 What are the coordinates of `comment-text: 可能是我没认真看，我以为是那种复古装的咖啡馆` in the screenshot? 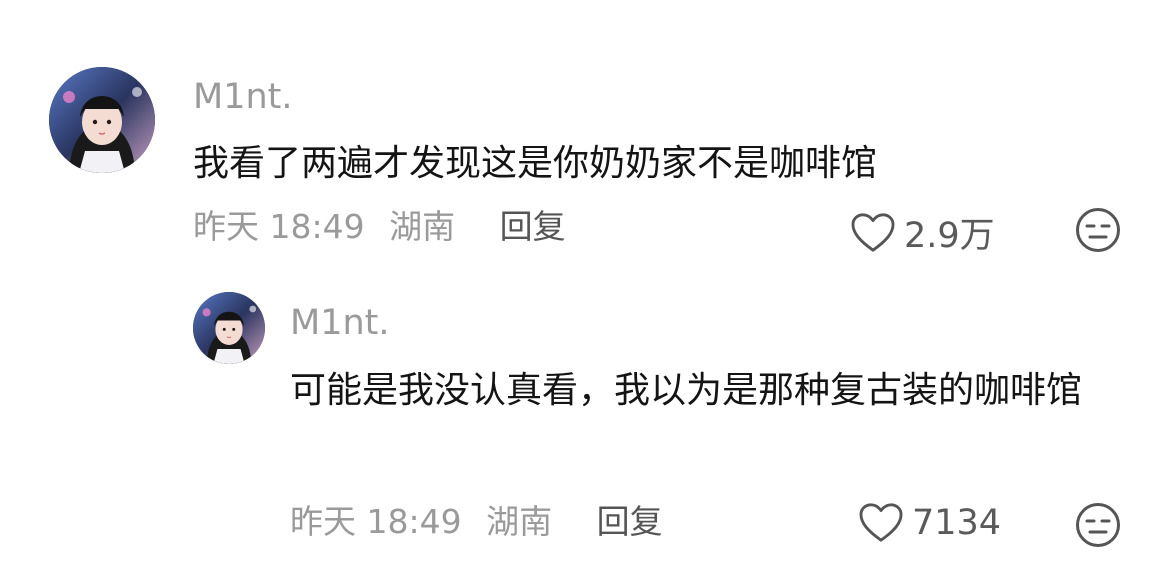 It's located at (686, 390).